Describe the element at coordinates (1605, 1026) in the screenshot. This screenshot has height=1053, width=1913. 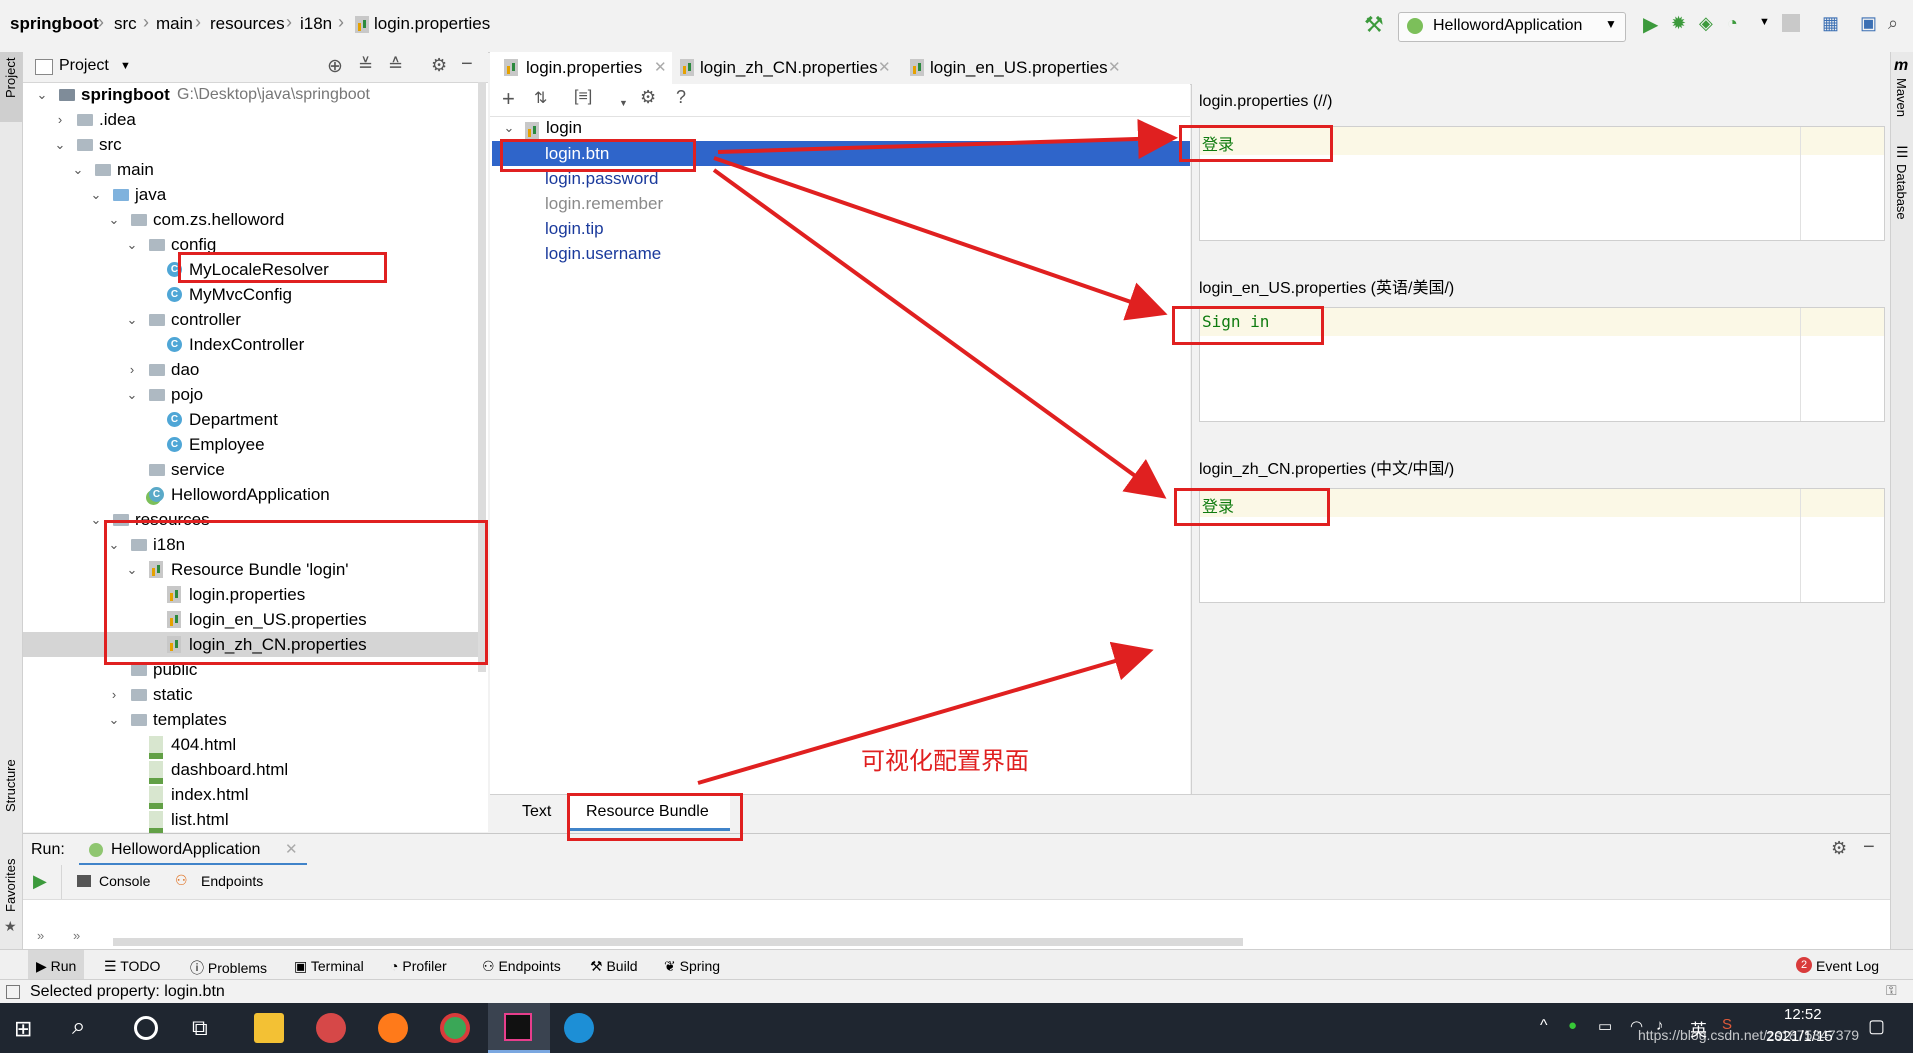
I see `battery-icon: ▭` at that location.